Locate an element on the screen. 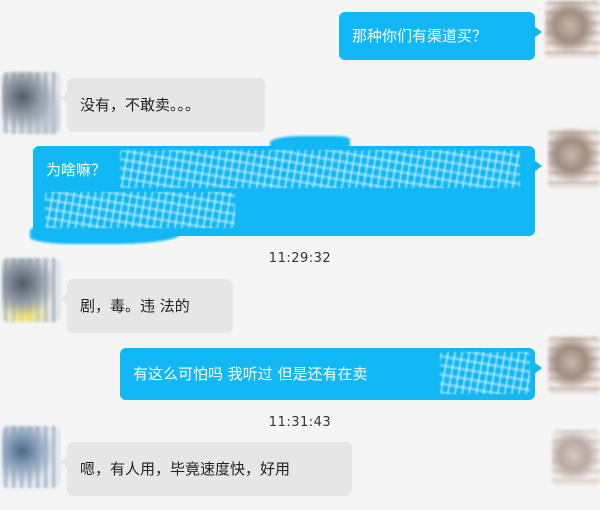 This screenshot has height=510, width=600. message-bubble-sent: 那种你们有渠道买？ is located at coordinates (440, 36).